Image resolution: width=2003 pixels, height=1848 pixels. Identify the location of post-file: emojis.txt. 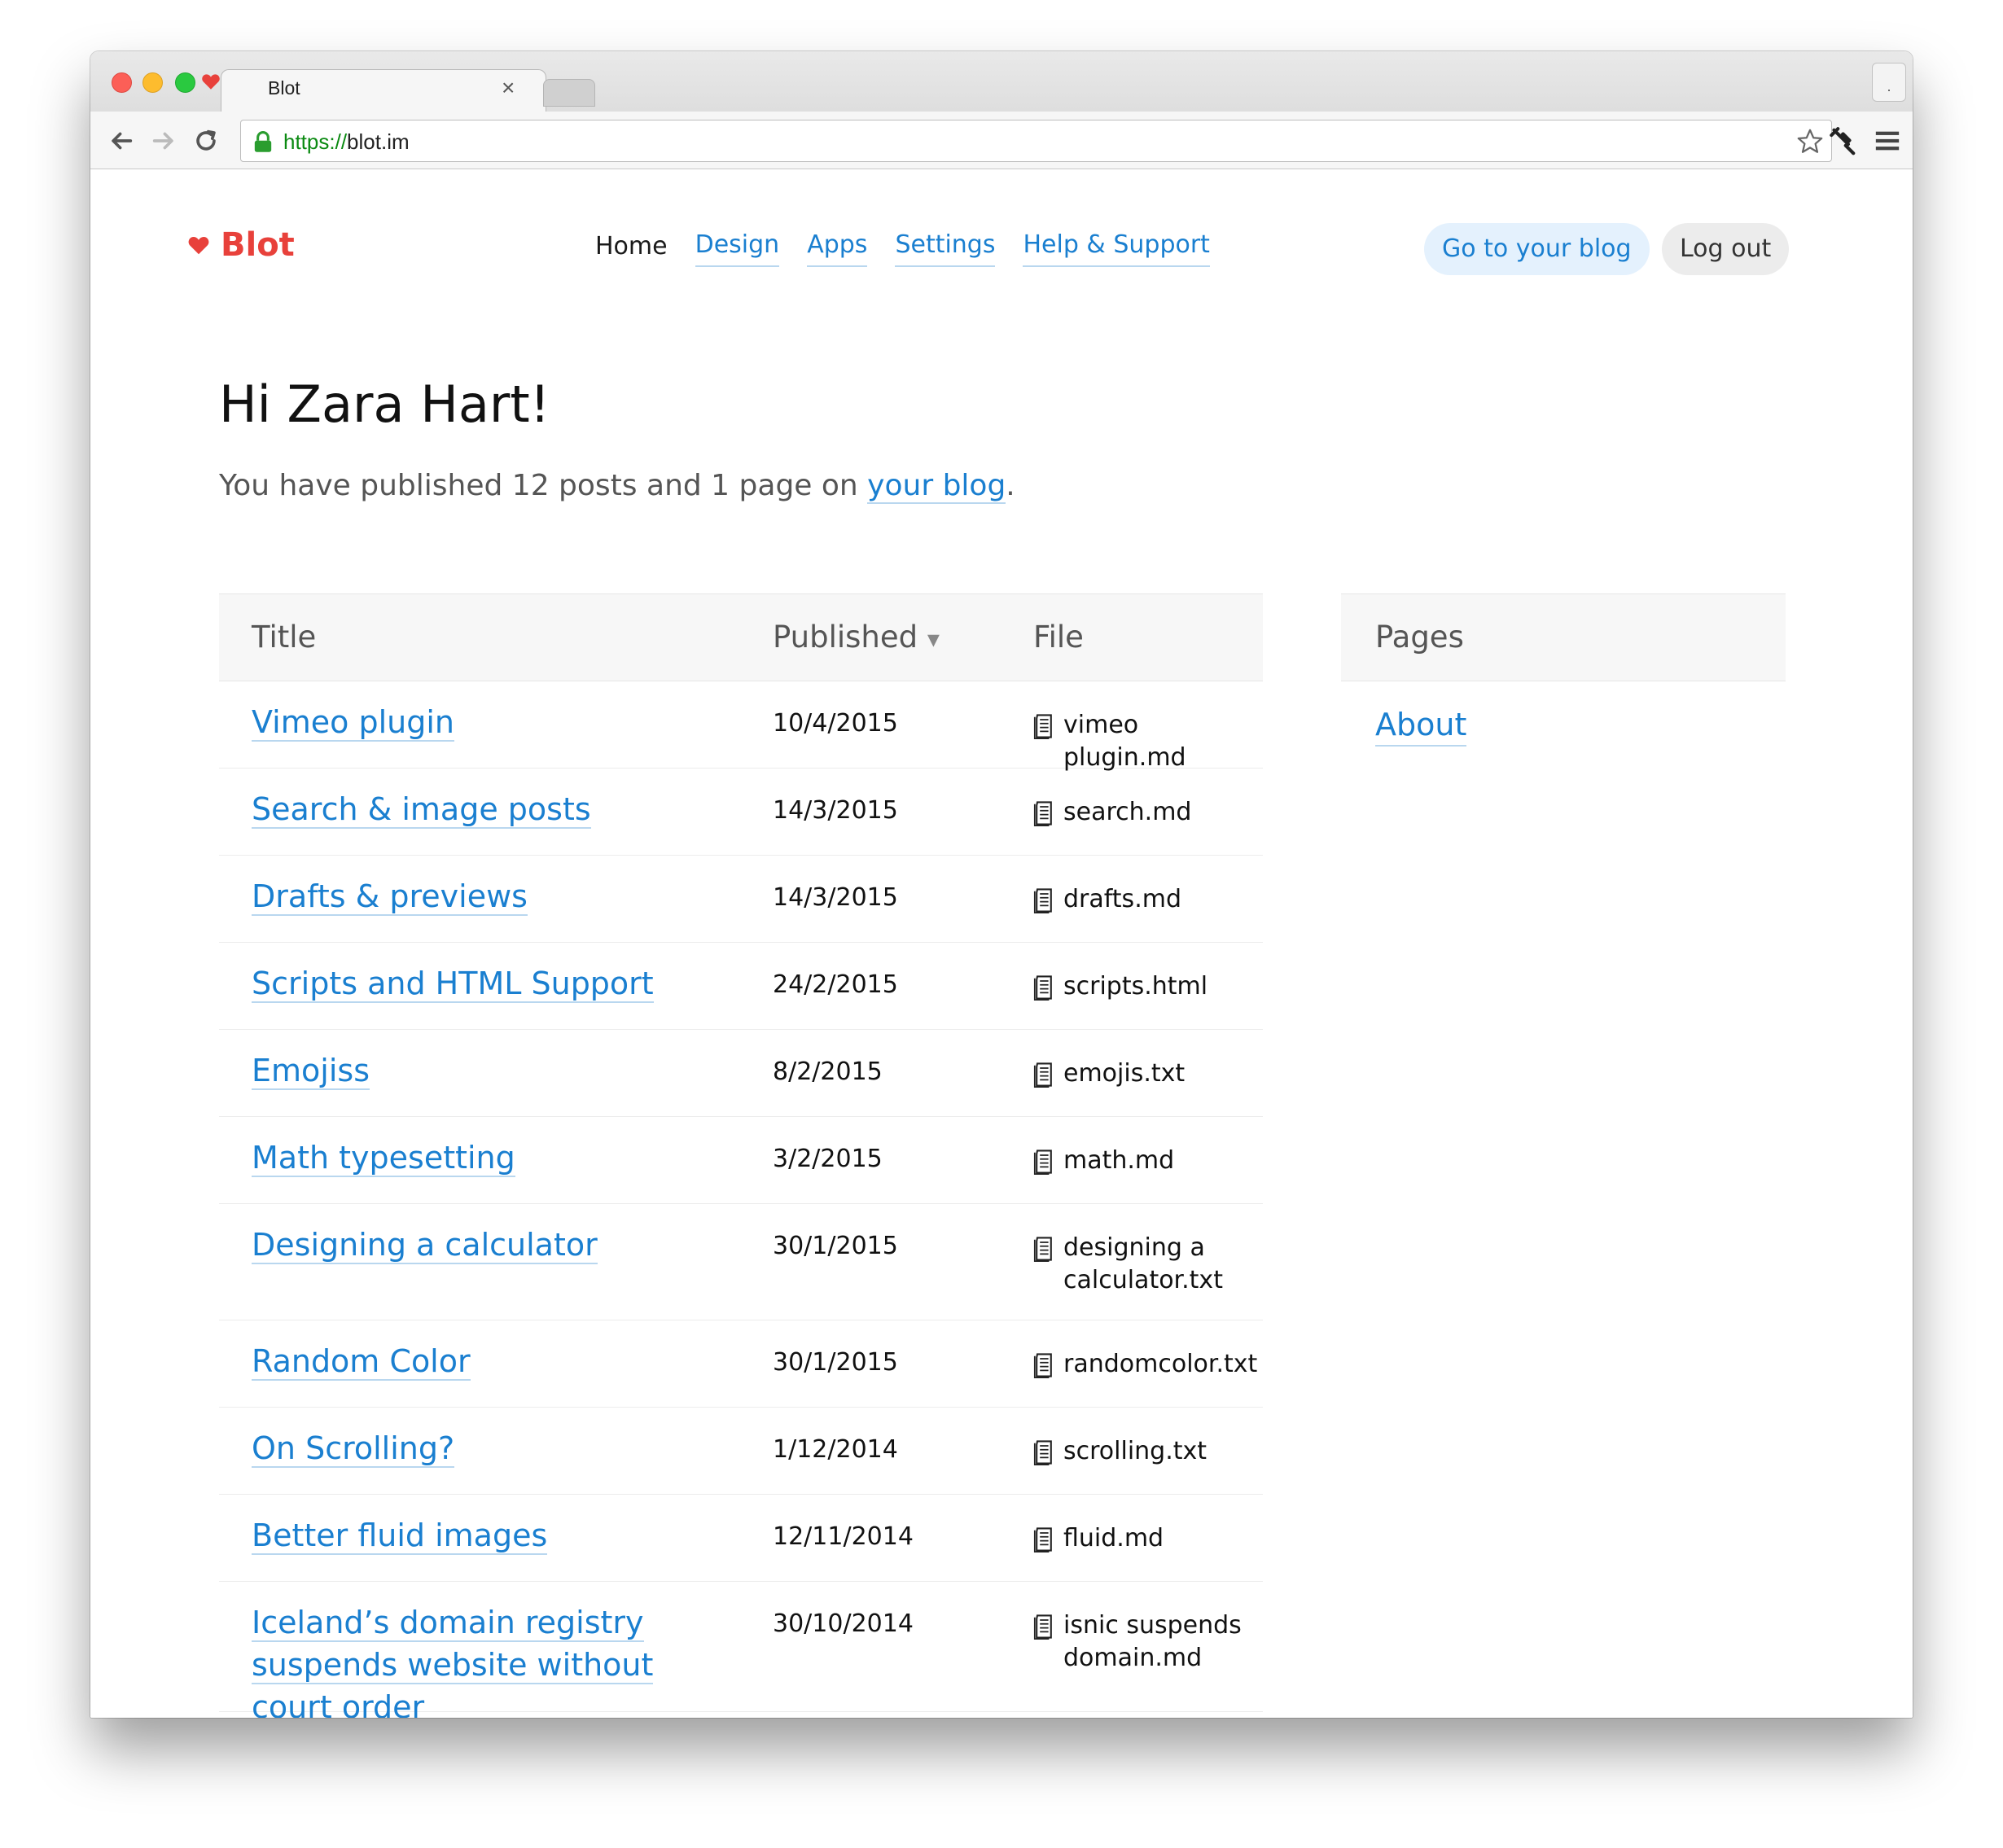
(1143, 1074).